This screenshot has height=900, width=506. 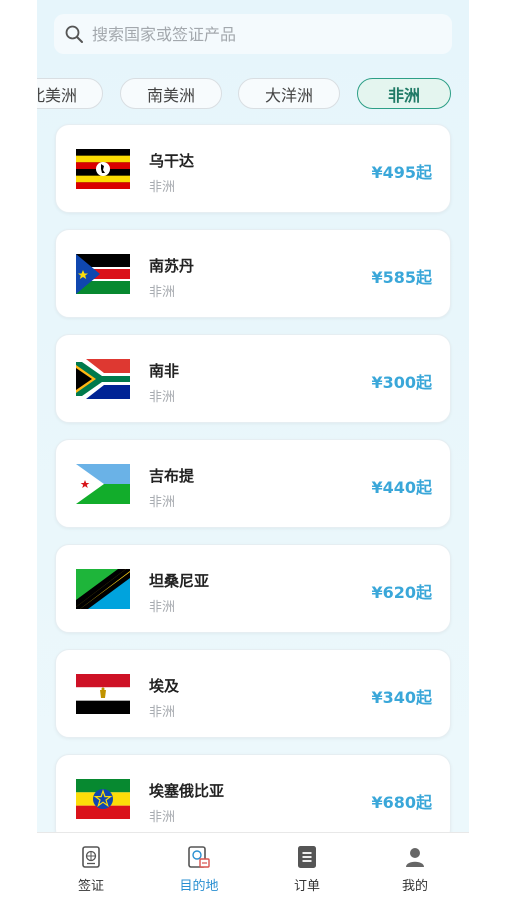 I want to click on bottom-nav: 签证 目的地 订单 我的, so click(x=253, y=866).